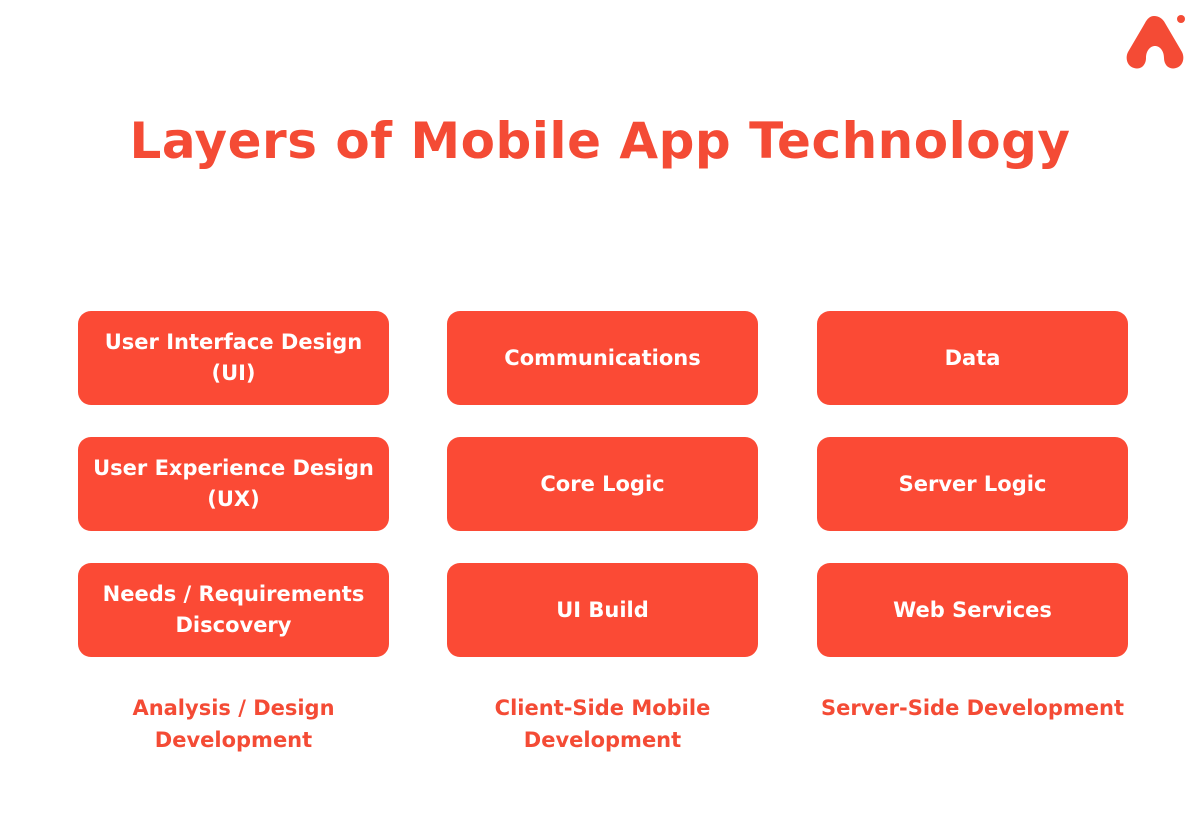  I want to click on layer-box: User Experience Design (UX), so click(233, 484).